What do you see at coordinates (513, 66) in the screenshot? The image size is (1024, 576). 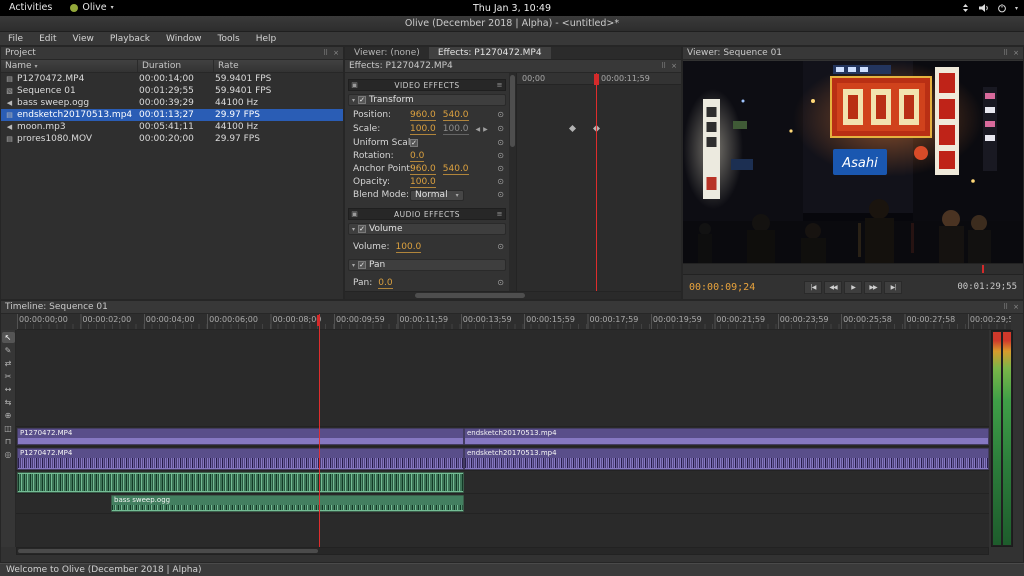 I see `effects-panel-header: Effects: P1270472.MP4 ⠿ ×` at bounding box center [513, 66].